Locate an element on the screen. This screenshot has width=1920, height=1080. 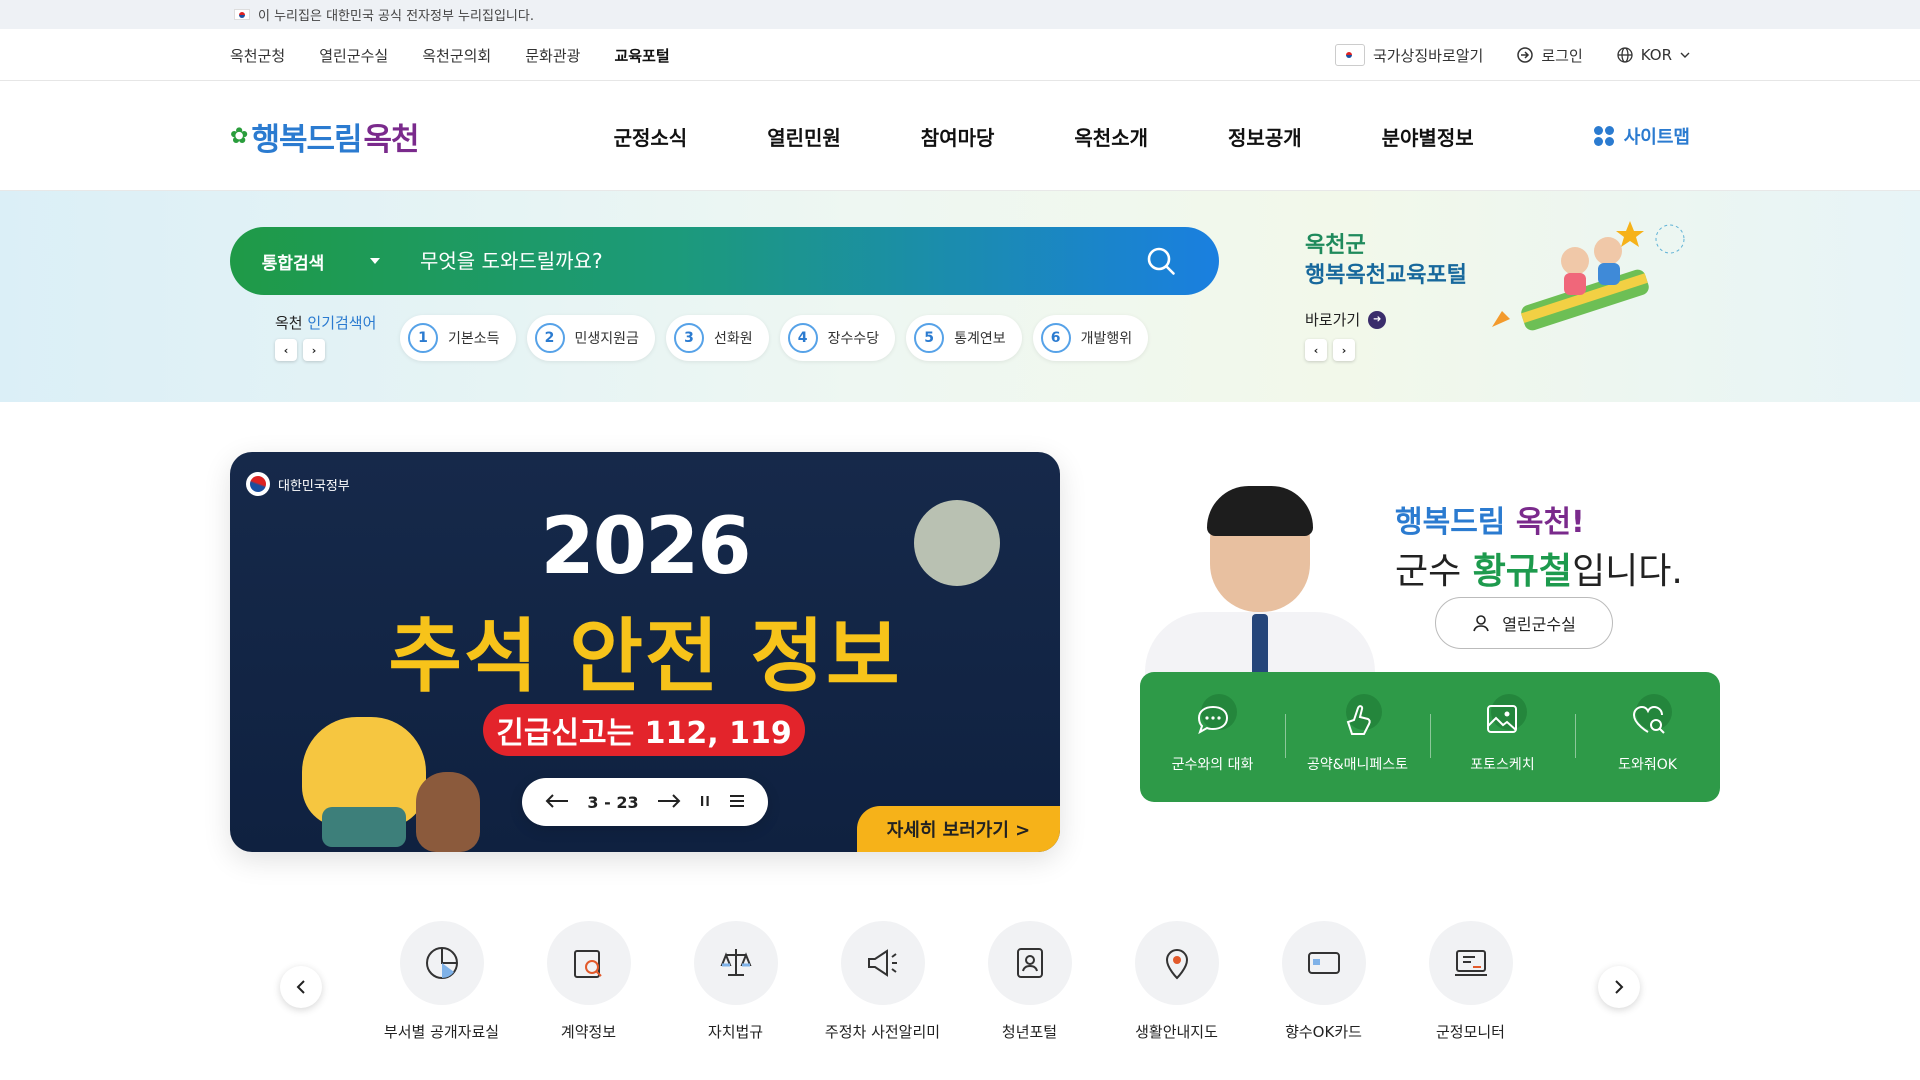
banner-emergency-pill: 긴급신고는 112, 119 is located at coordinates (644, 730).